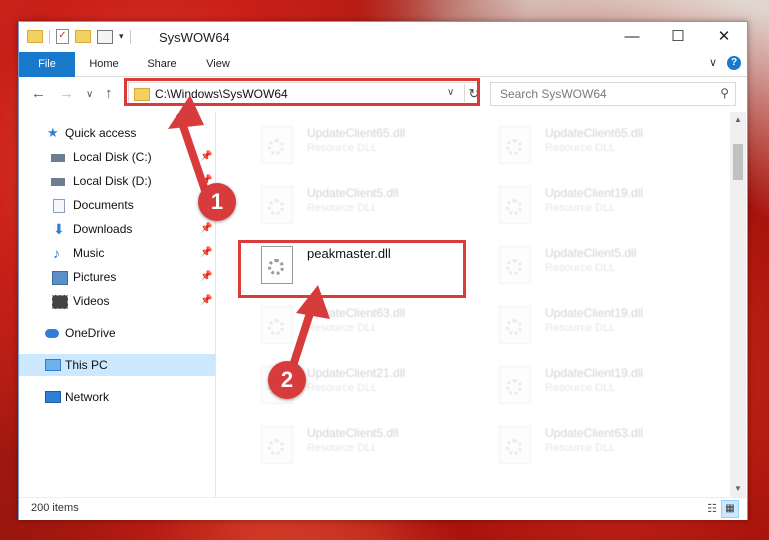 This screenshot has width=769, height=540. What do you see at coordinates (162, 64) in the screenshot?
I see `tab-share: Share` at bounding box center [162, 64].